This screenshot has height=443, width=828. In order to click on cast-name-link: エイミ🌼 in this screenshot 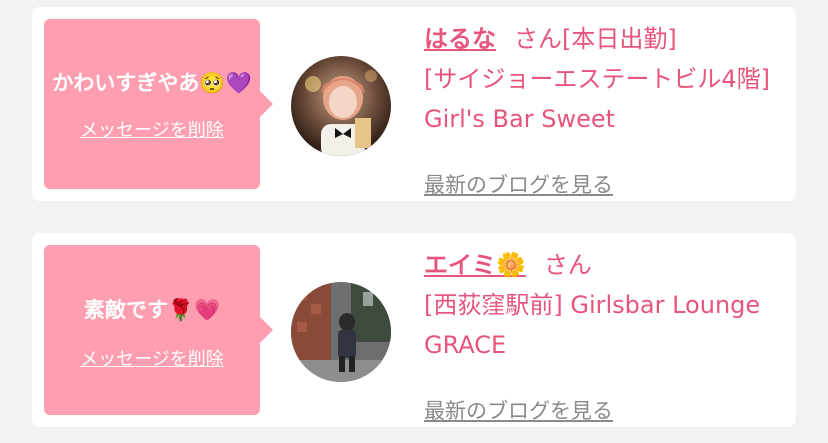, I will do `click(475, 265)`.